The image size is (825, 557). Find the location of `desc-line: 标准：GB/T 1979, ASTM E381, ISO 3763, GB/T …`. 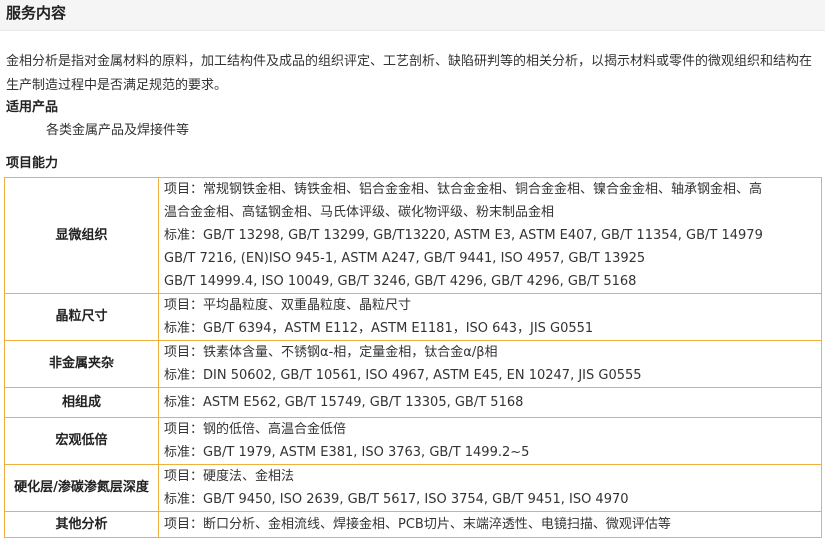

desc-line: 标准：GB/T 1979, ASTM E381, ISO 3763, GB/T … is located at coordinates (347, 452).